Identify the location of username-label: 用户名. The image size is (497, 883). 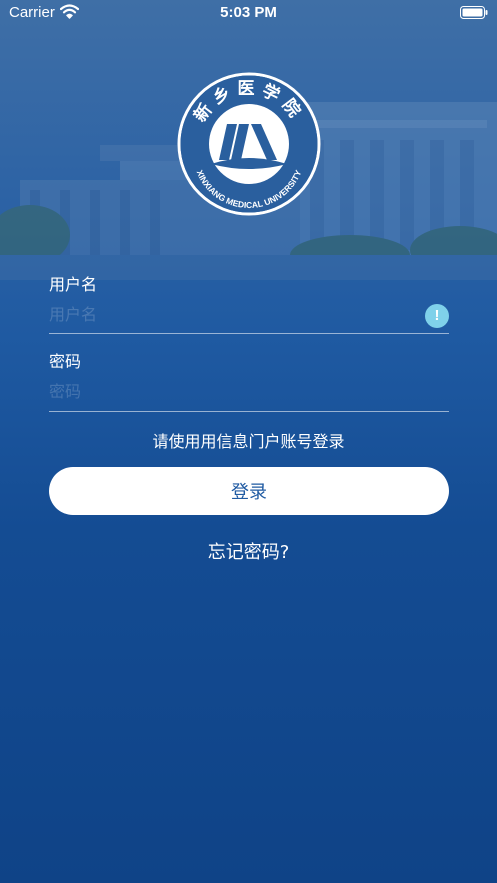
(73, 284).